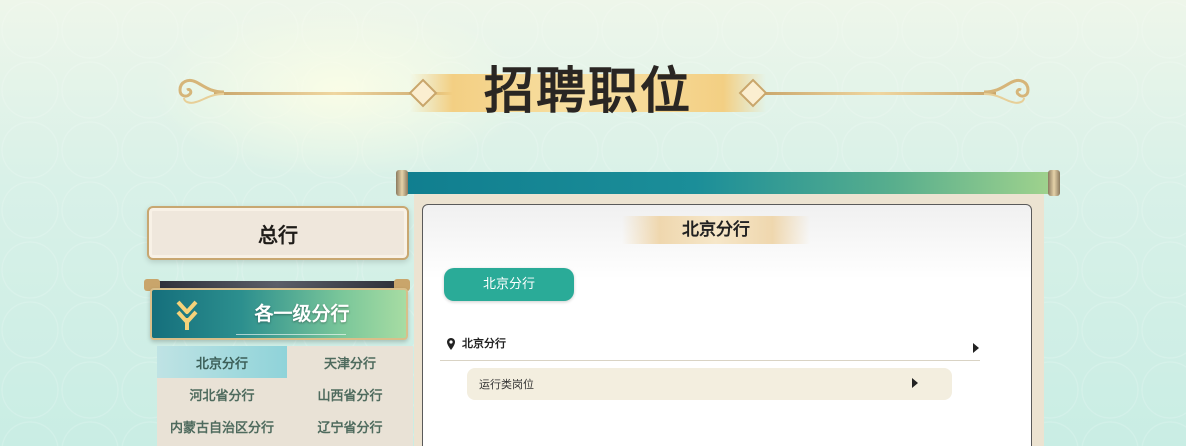  I want to click on branch-item-liaoning: 辽宁省分行, so click(350, 426).